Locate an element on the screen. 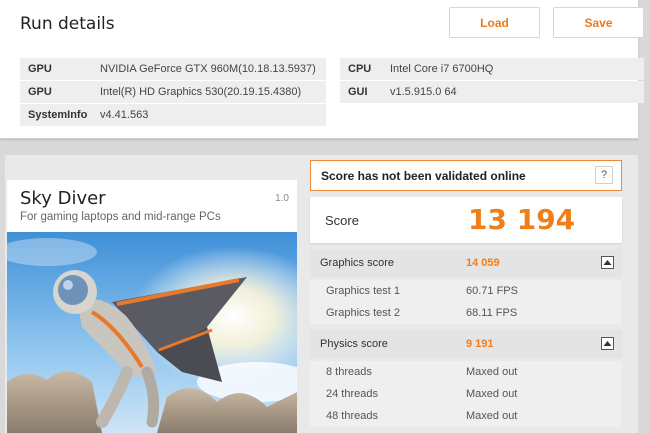 The image size is (650, 433). validation-notice: Score has not been validated online ? is located at coordinates (466, 175).